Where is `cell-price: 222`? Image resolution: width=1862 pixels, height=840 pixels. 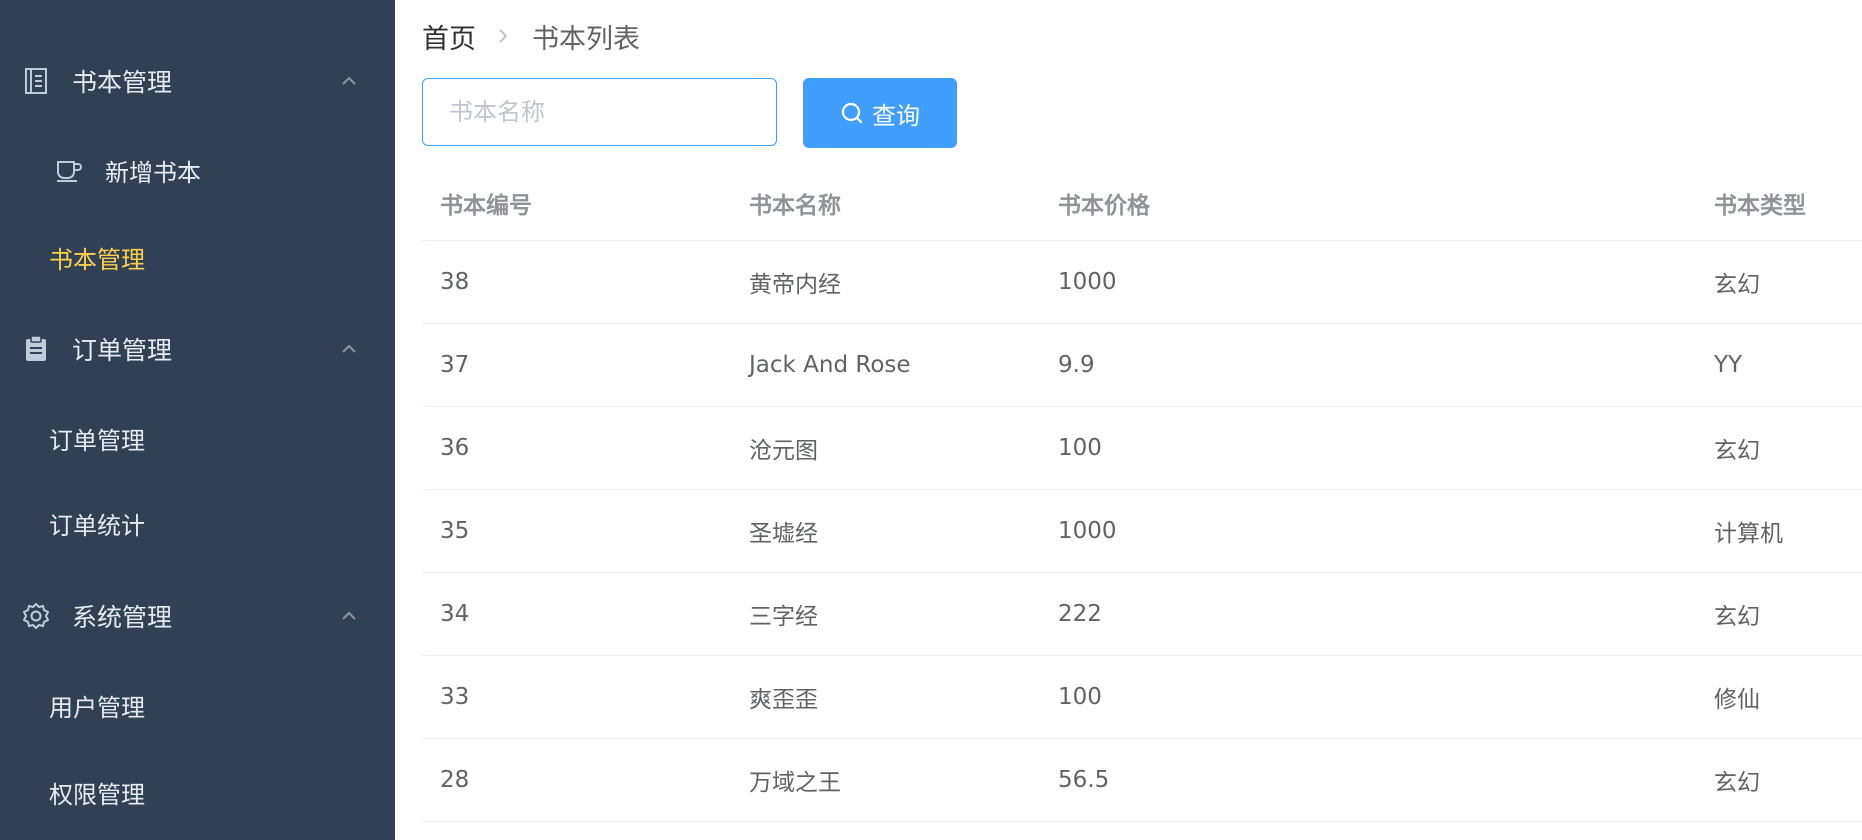 cell-price: 222 is located at coordinates (1080, 614).